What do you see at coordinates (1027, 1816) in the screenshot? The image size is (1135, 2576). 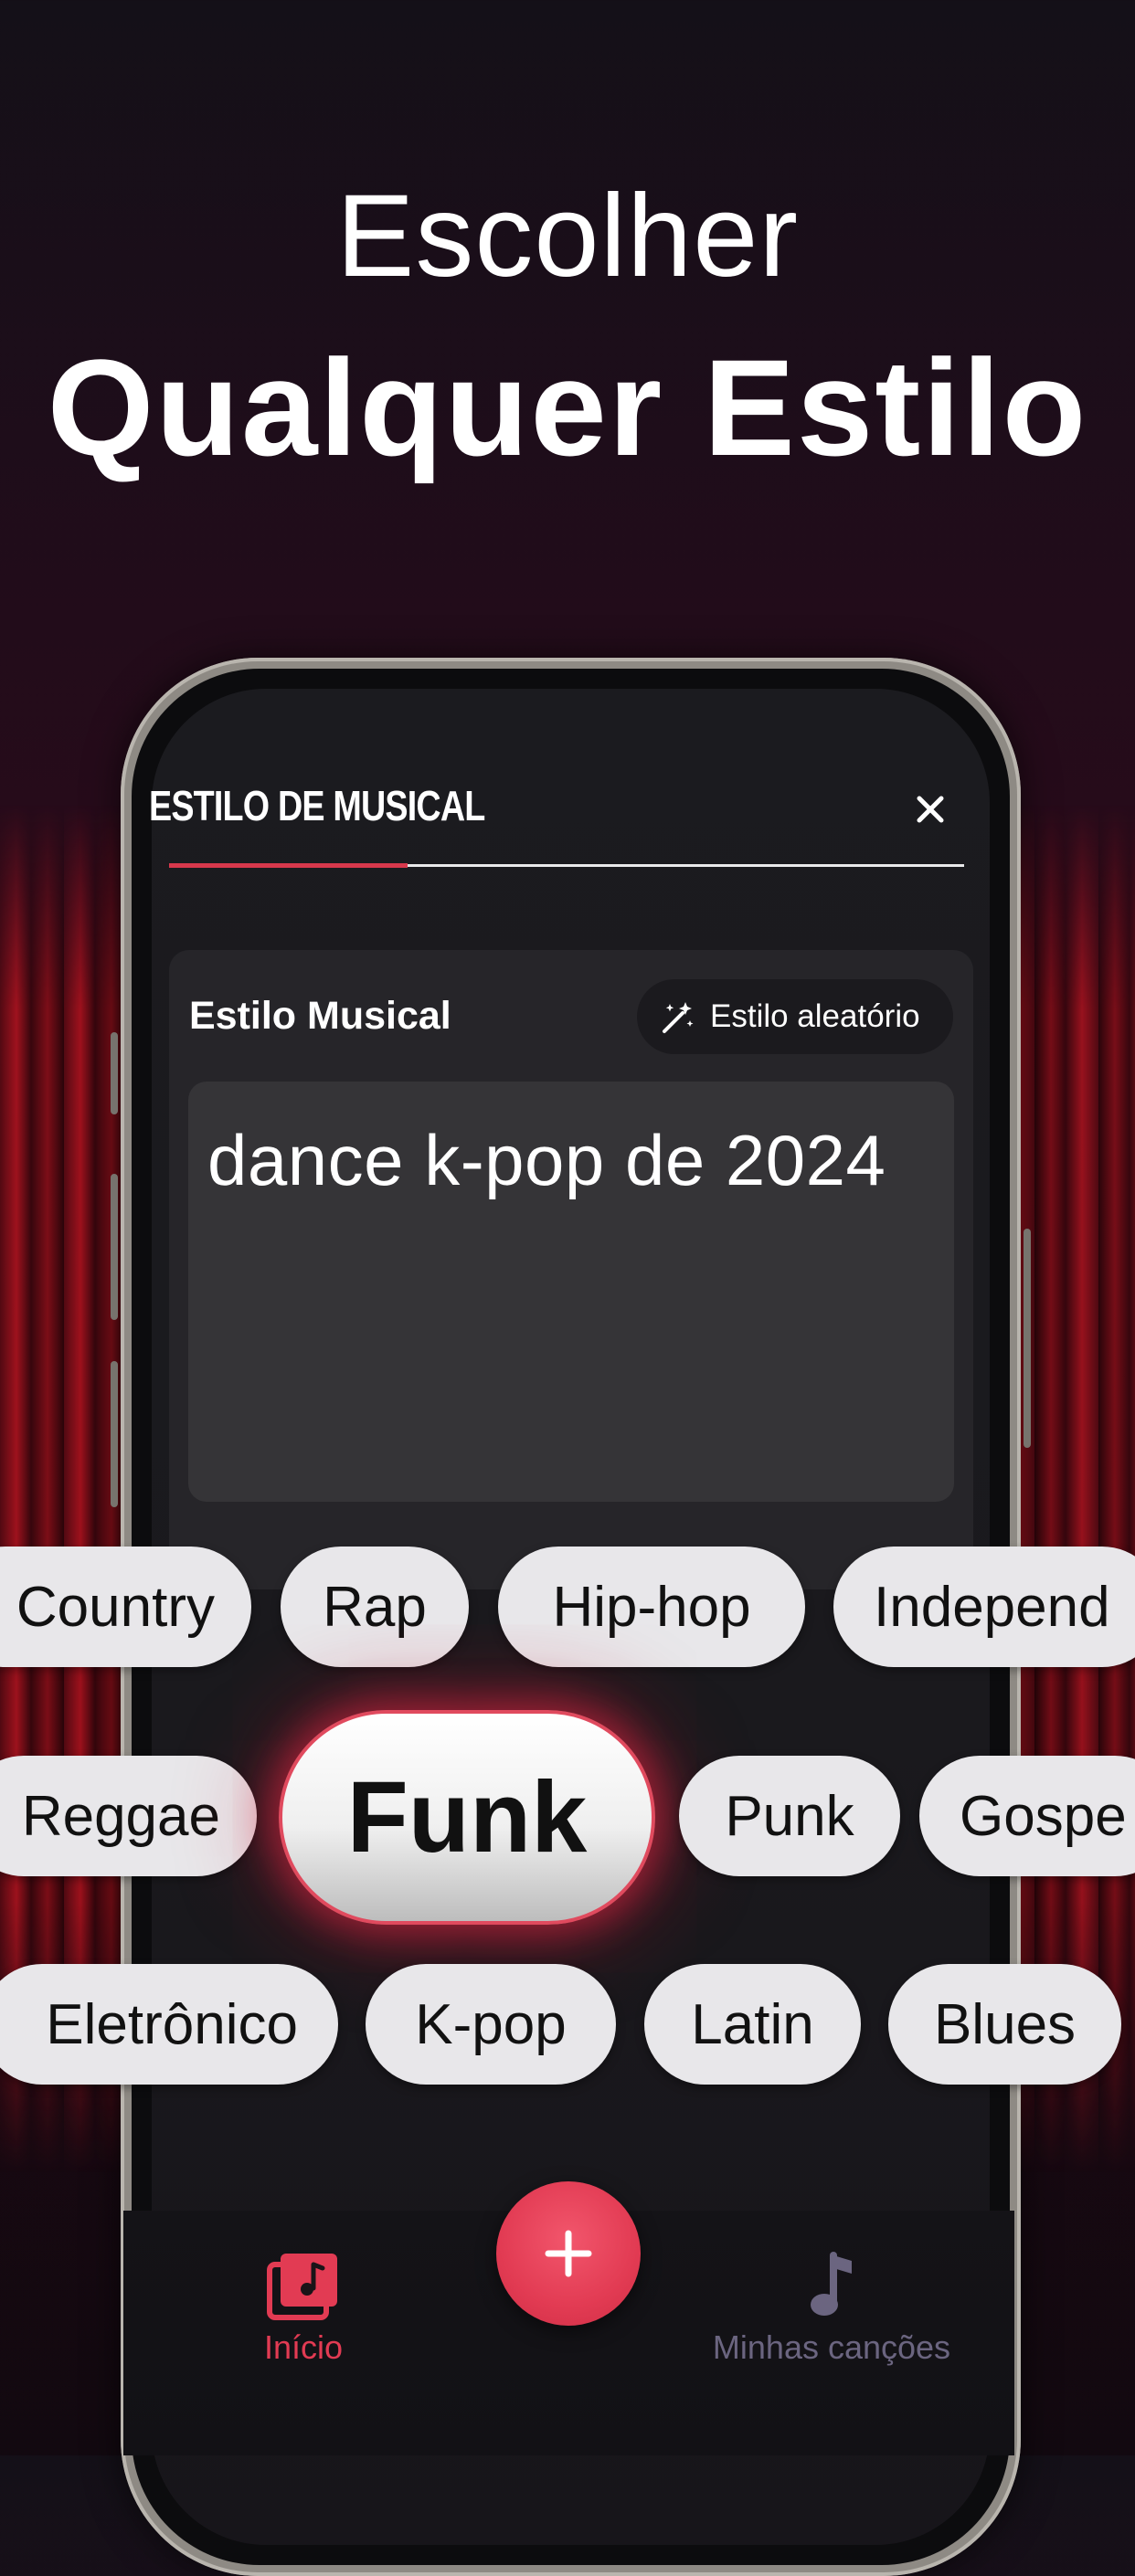 I see `genre-pill-gospel: Gospe` at bounding box center [1027, 1816].